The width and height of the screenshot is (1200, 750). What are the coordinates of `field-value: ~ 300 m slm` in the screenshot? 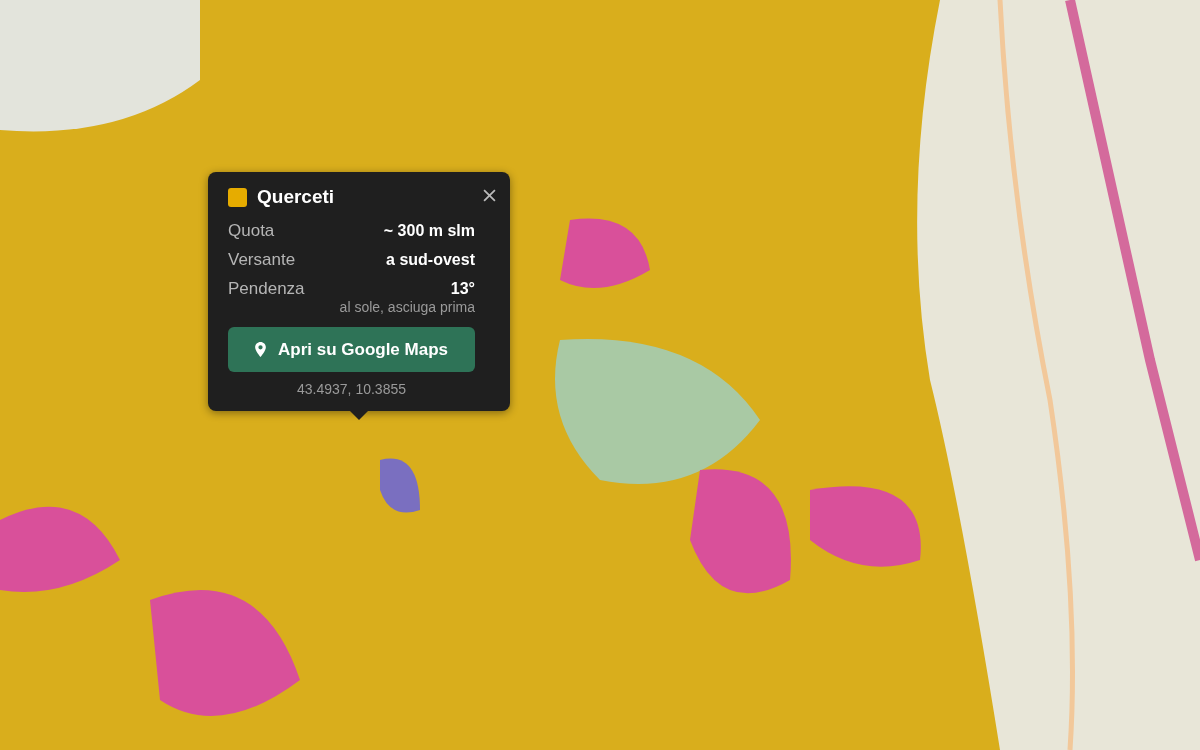 It's located at (429, 231).